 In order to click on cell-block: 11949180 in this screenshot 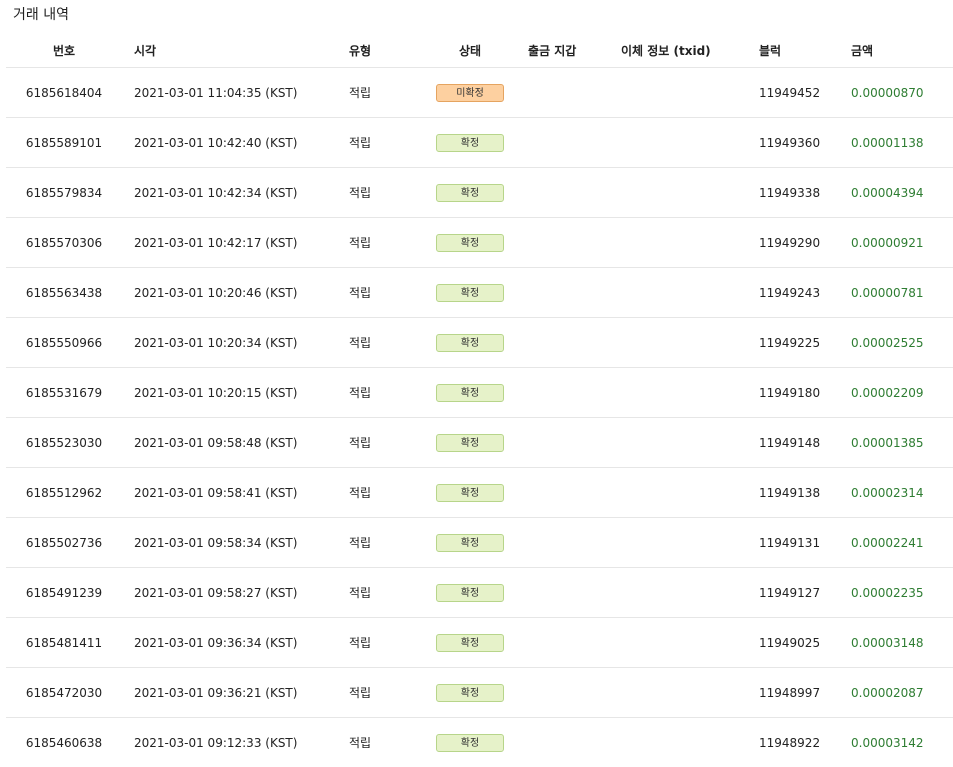, I will do `click(805, 393)`.